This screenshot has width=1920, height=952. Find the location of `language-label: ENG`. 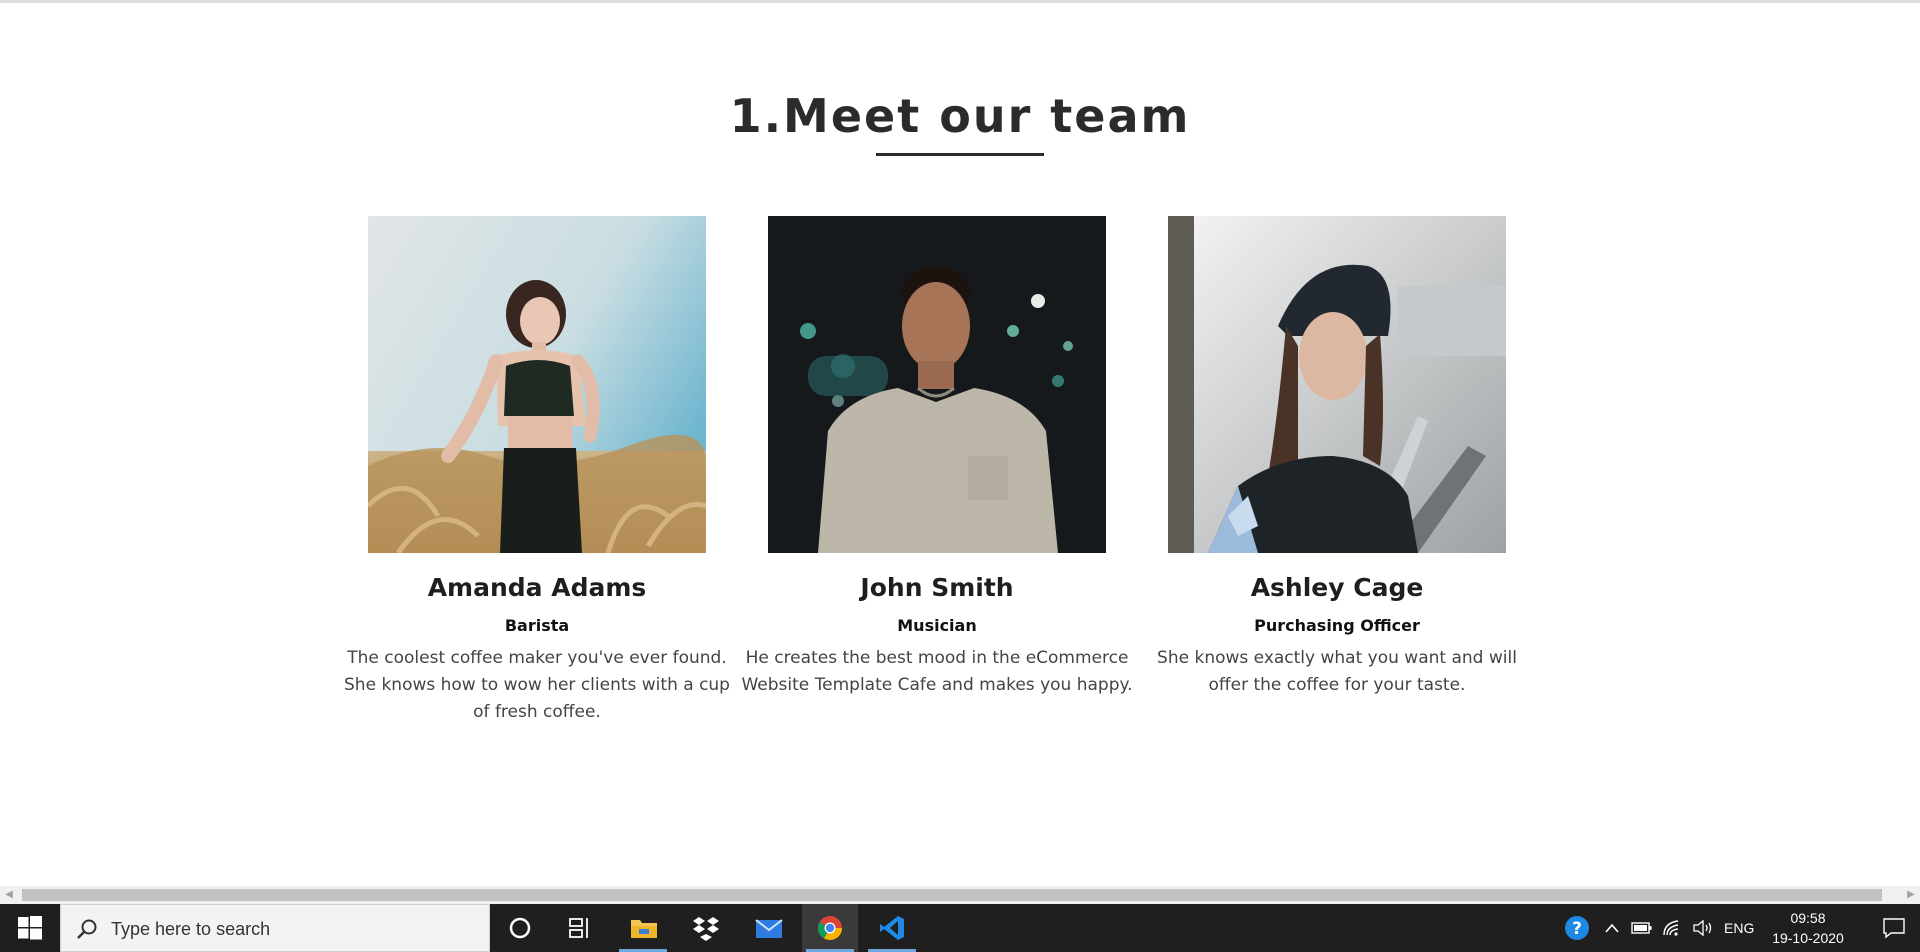

language-label: ENG is located at coordinates (1739, 928).